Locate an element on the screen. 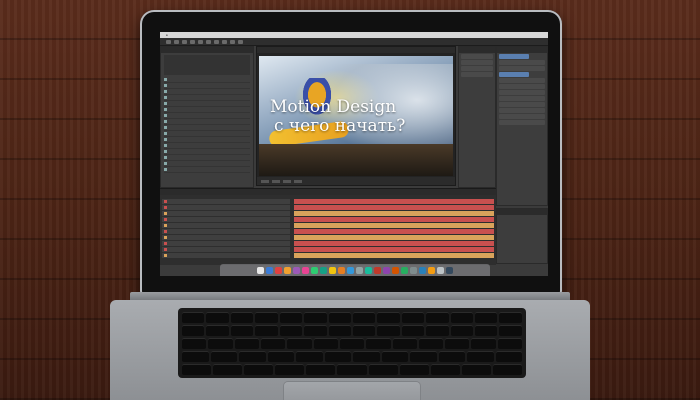  pan-tool-icon is located at coordinates (208, 41).